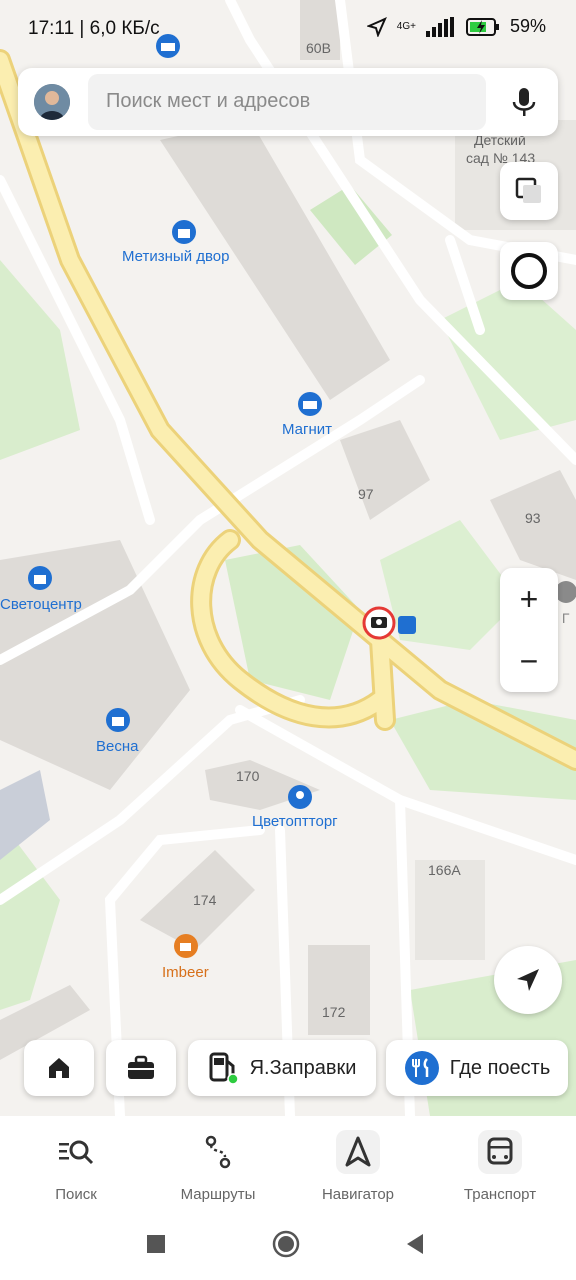 This screenshot has width=576, height=1280. What do you see at coordinates (41, 604) in the screenshot?
I see `poi-label-svetocentr: Светоцентр` at bounding box center [41, 604].